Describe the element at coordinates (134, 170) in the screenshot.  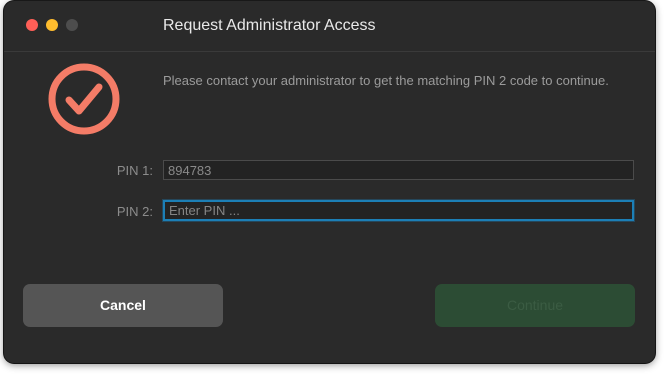
I see `pin1-label: PIN 1:` at that location.